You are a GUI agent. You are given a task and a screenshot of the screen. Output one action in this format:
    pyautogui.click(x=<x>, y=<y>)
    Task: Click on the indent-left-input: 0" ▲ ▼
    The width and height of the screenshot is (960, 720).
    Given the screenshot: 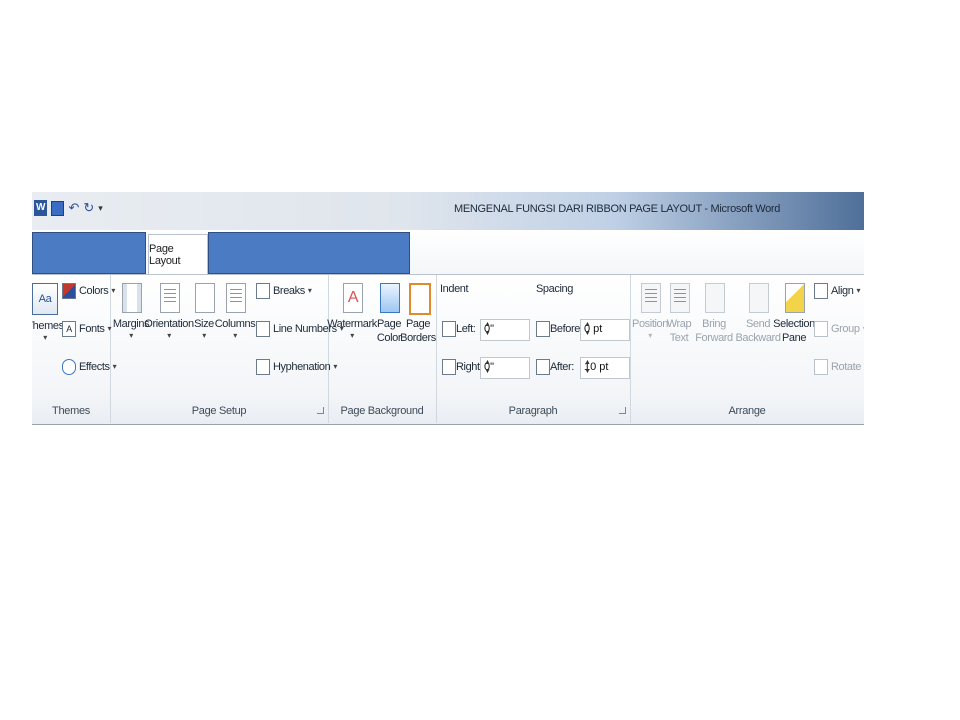 What is the action you would take?
    pyautogui.click(x=505, y=330)
    